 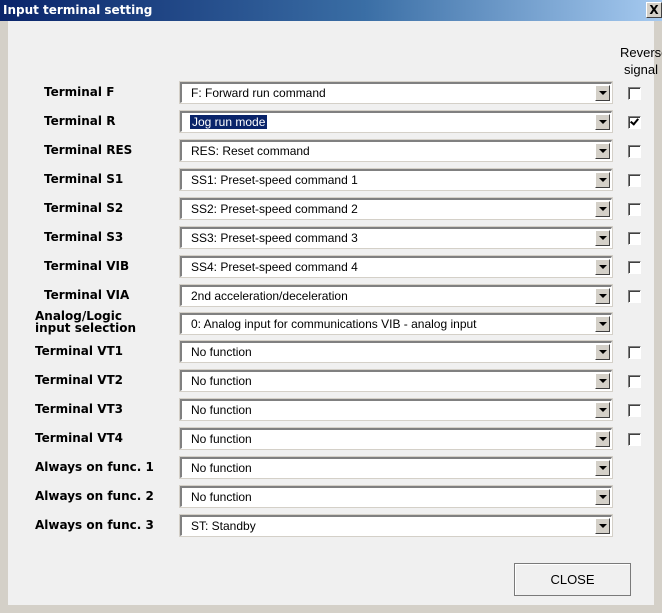 I want to click on terminal-r-value: Jog run mode, so click(x=229, y=122).